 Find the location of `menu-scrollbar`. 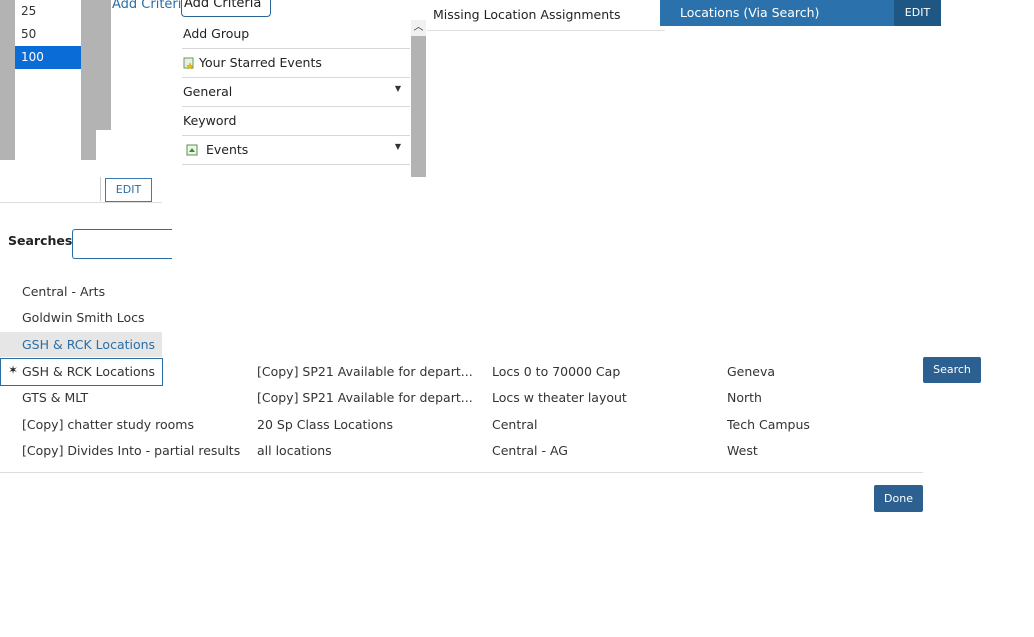

menu-scrollbar is located at coordinates (418, 98).